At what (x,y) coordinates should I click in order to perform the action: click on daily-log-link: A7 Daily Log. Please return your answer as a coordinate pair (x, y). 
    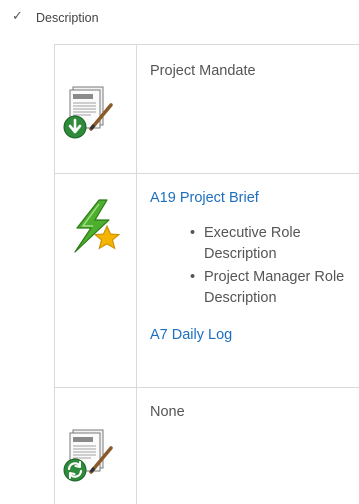
    Looking at the image, I should click on (191, 335).